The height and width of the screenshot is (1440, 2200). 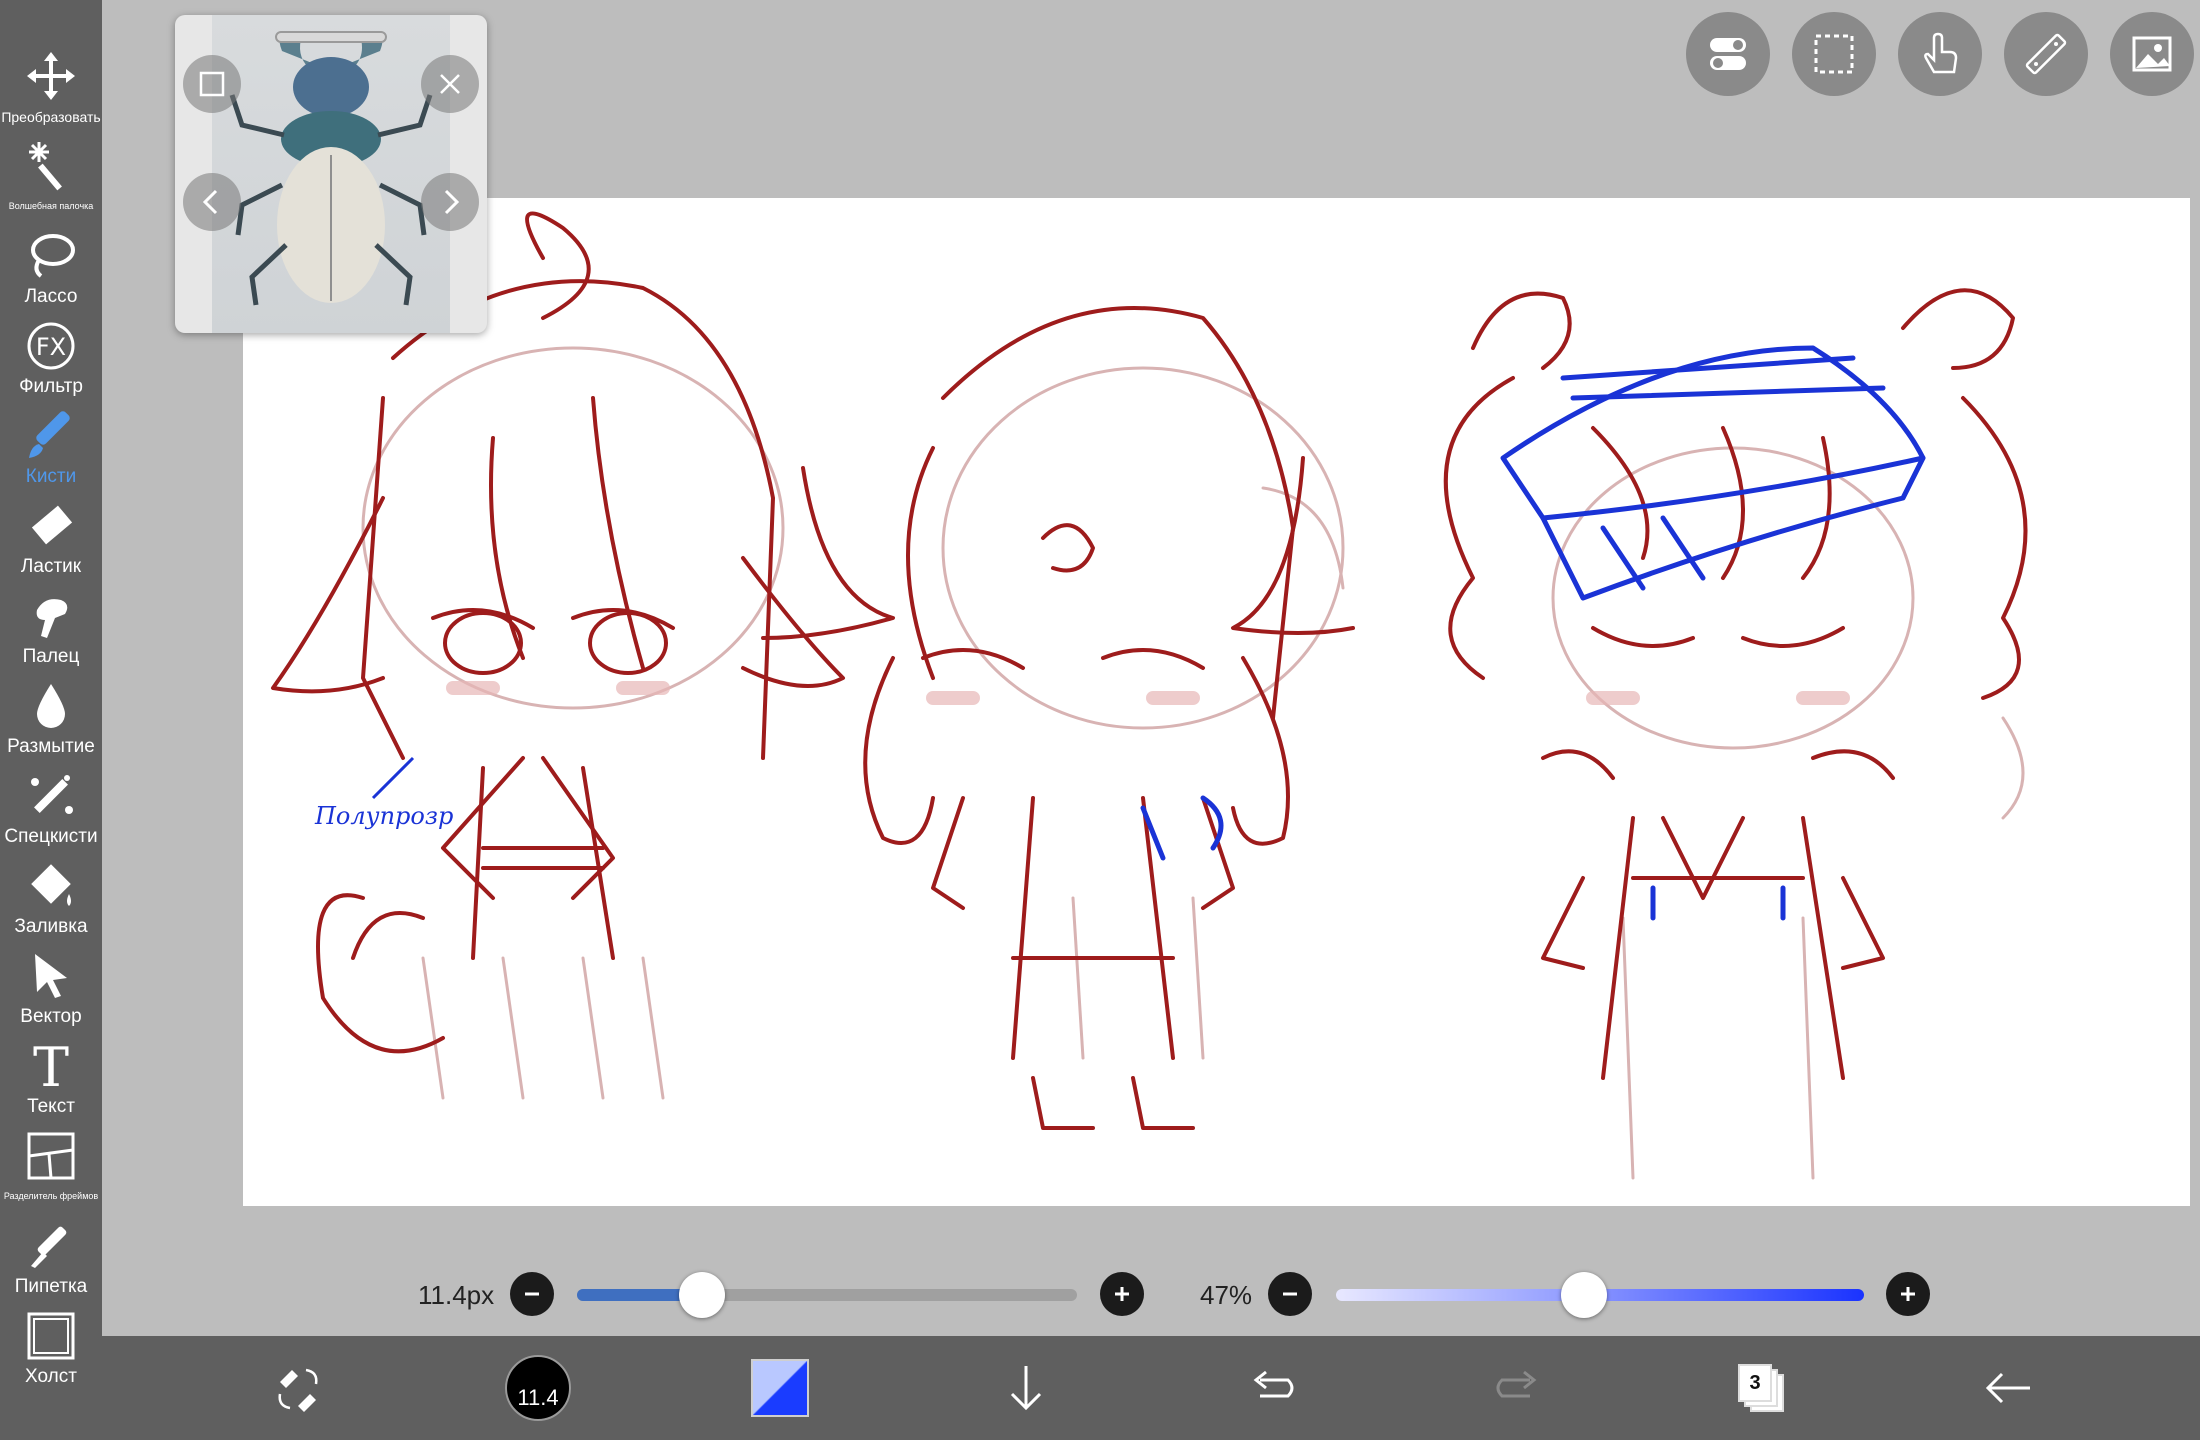 I want to click on beetle-reference-image, so click(x=331, y=174).